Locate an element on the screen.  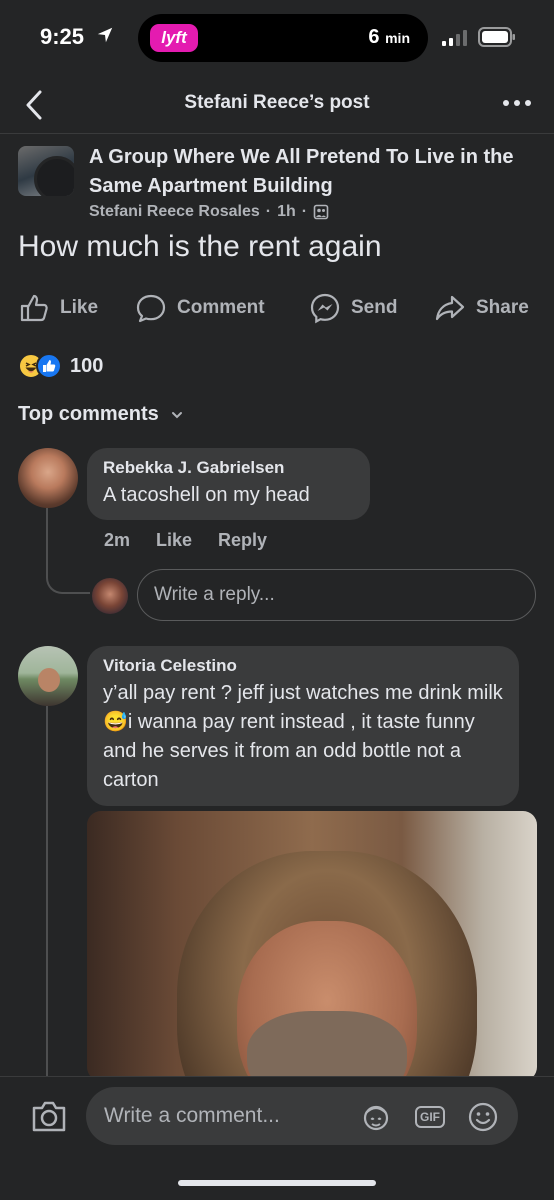
like-icon is located at coordinates (34, 308).